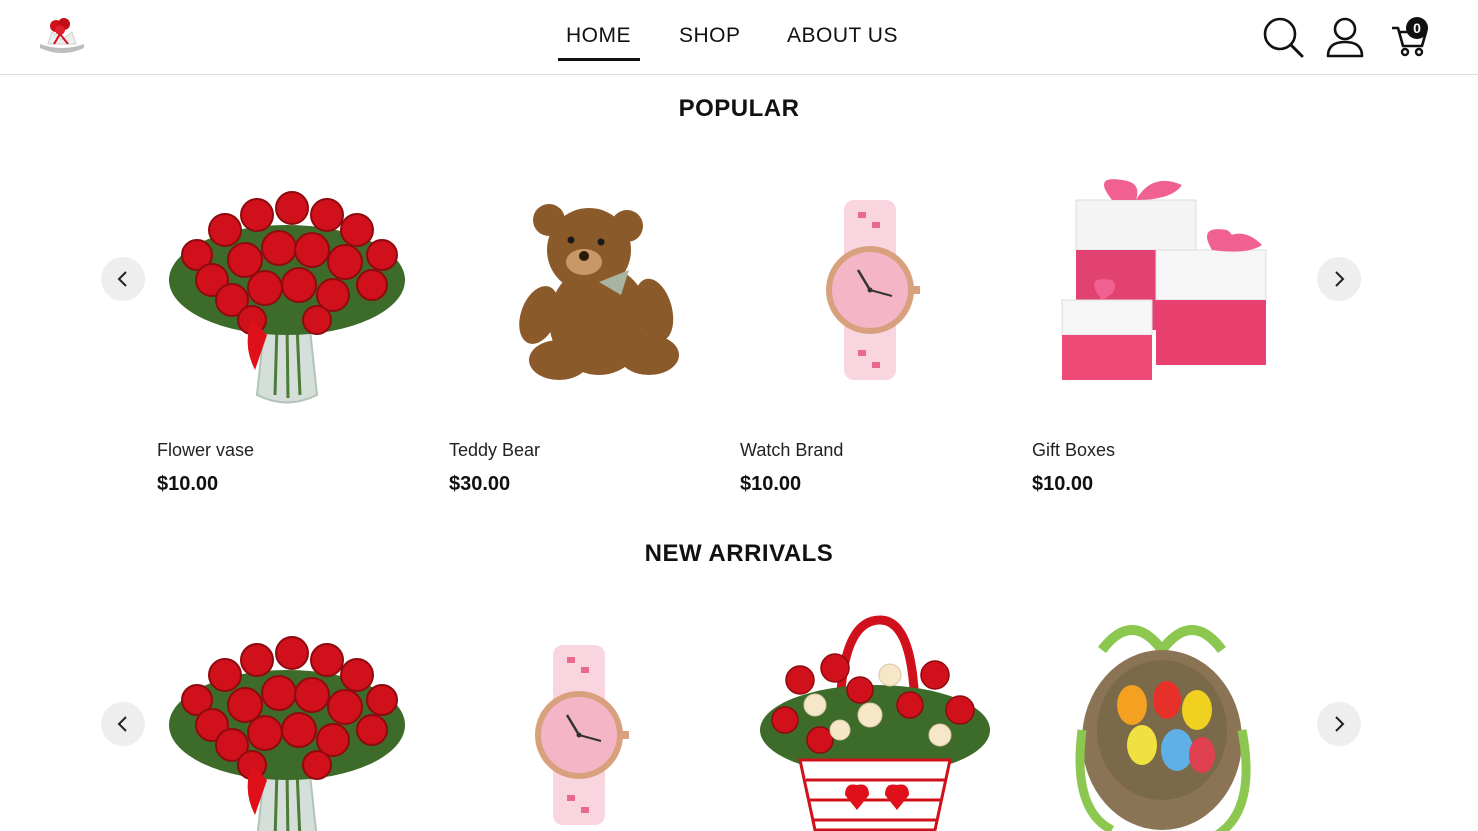 The image size is (1478, 831). What do you see at coordinates (739, 108) in the screenshot?
I see `popular-section-title: POPULAR` at bounding box center [739, 108].